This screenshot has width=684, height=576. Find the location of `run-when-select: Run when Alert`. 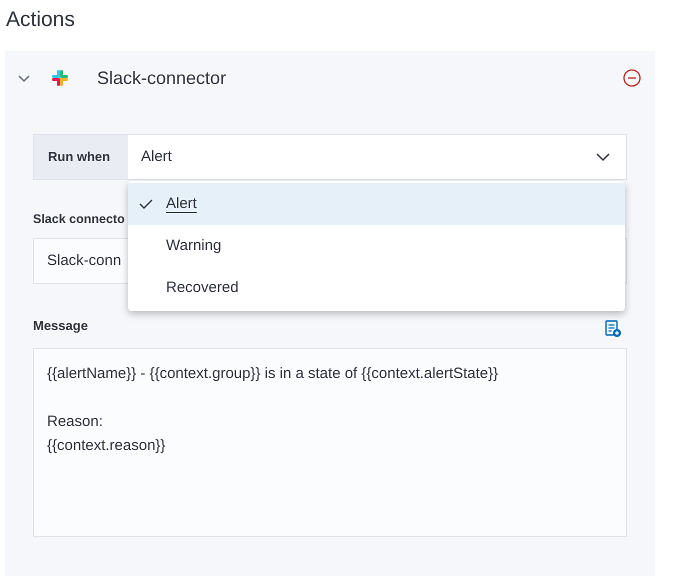

run-when-select: Run when Alert is located at coordinates (330, 157).